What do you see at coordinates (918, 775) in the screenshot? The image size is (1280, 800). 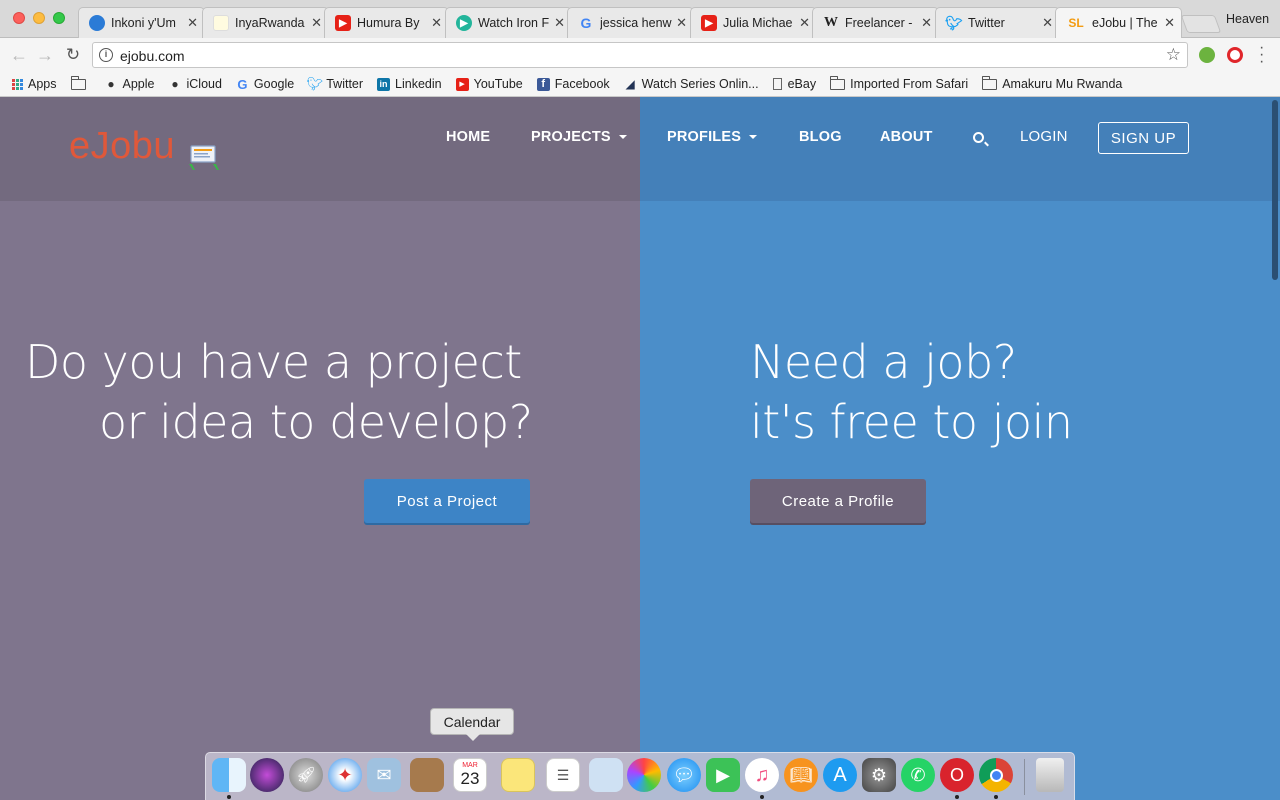 I see `whatsapp-icon: ✆` at bounding box center [918, 775].